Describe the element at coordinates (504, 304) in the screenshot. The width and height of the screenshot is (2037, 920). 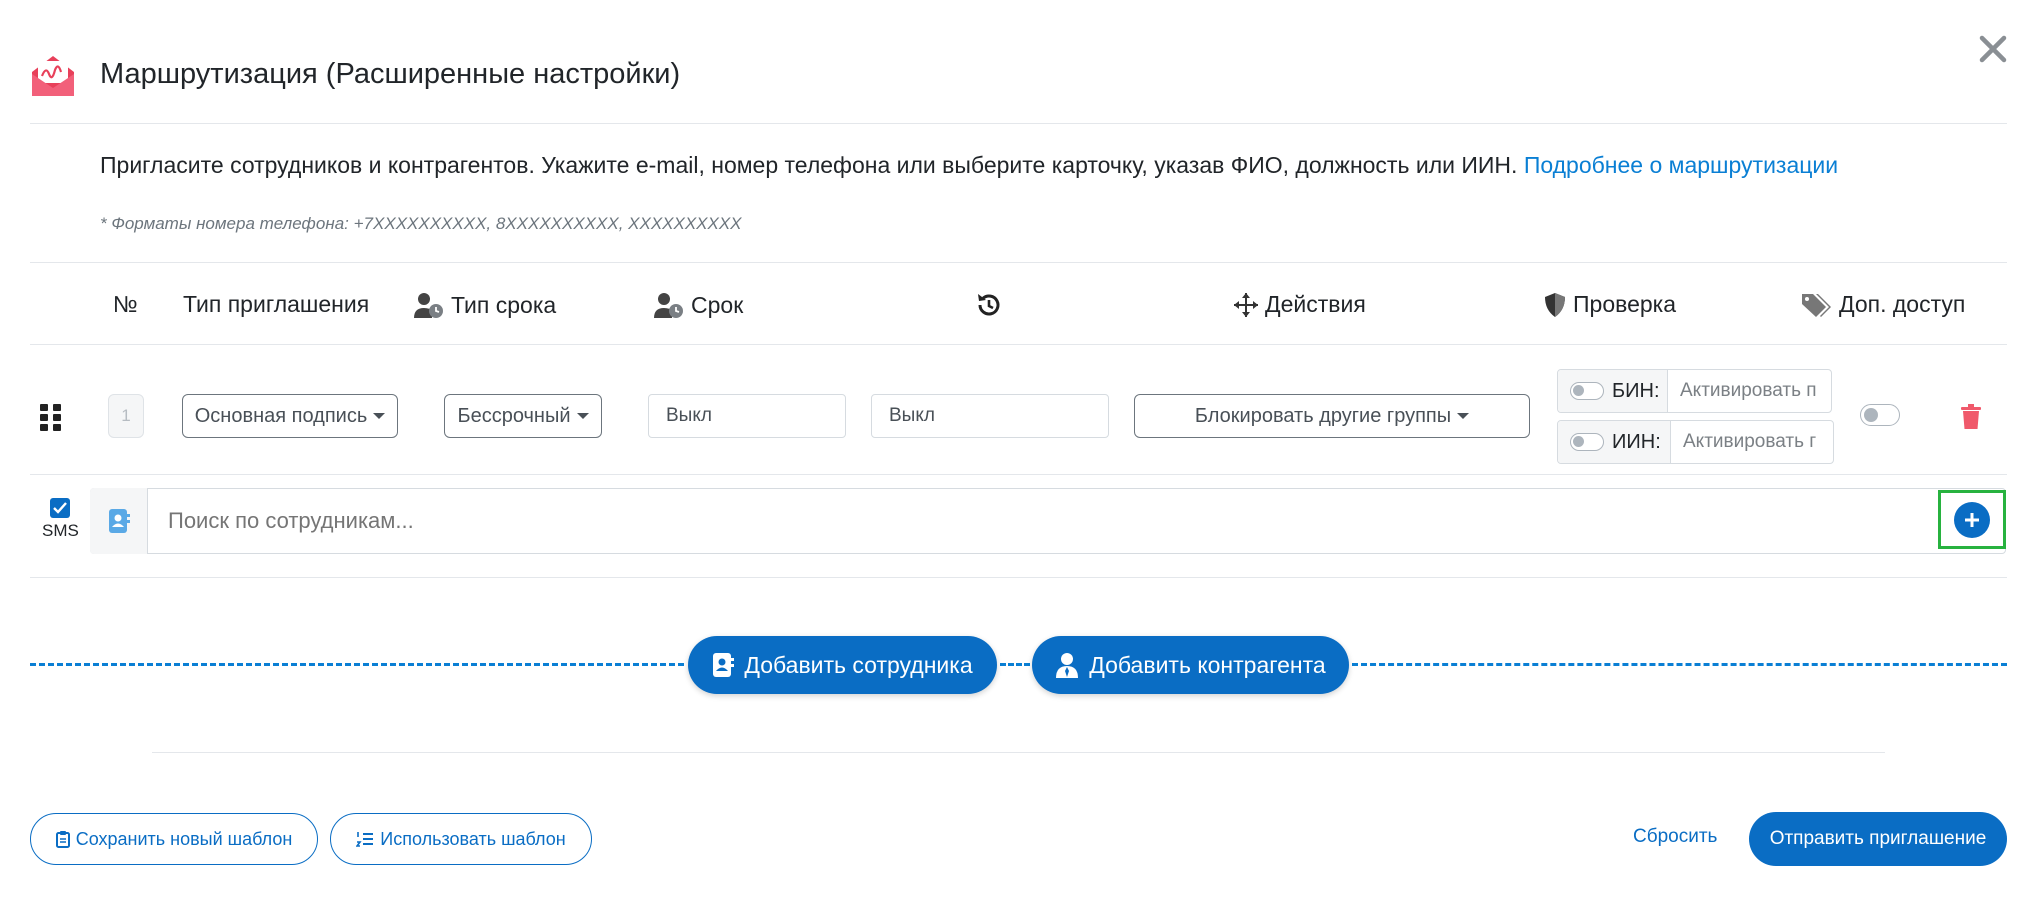
I see `column-term-type-label: Тип срока` at that location.